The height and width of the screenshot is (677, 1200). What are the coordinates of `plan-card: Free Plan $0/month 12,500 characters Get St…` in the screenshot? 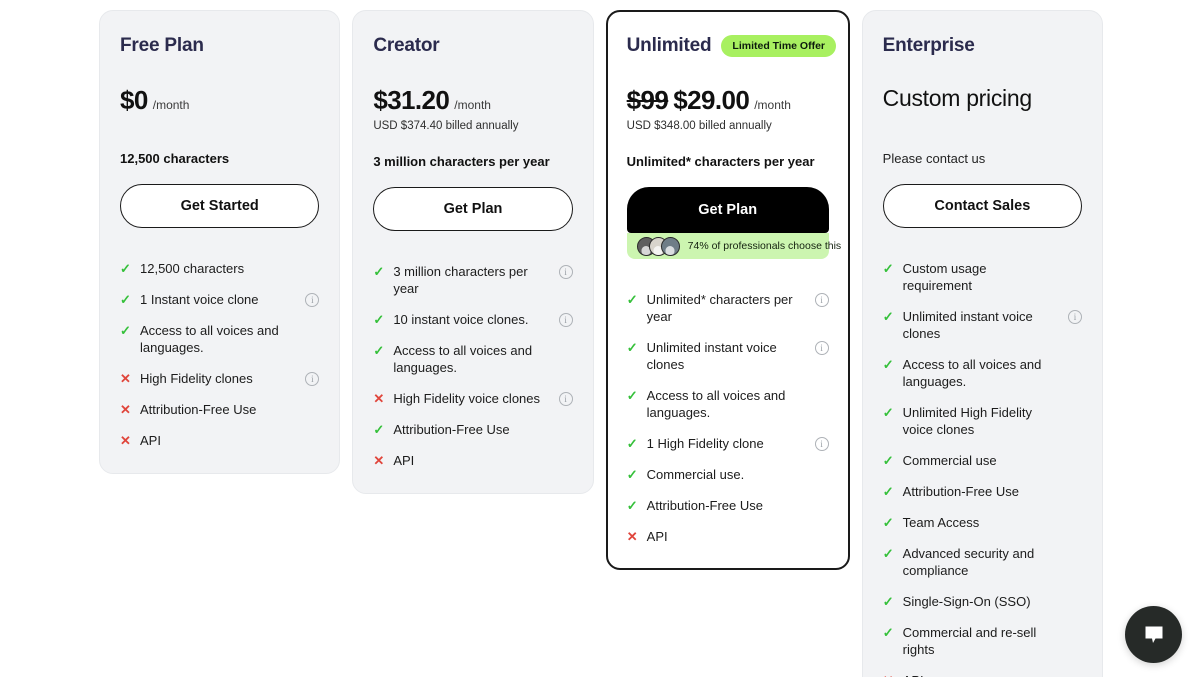 It's located at (220, 242).